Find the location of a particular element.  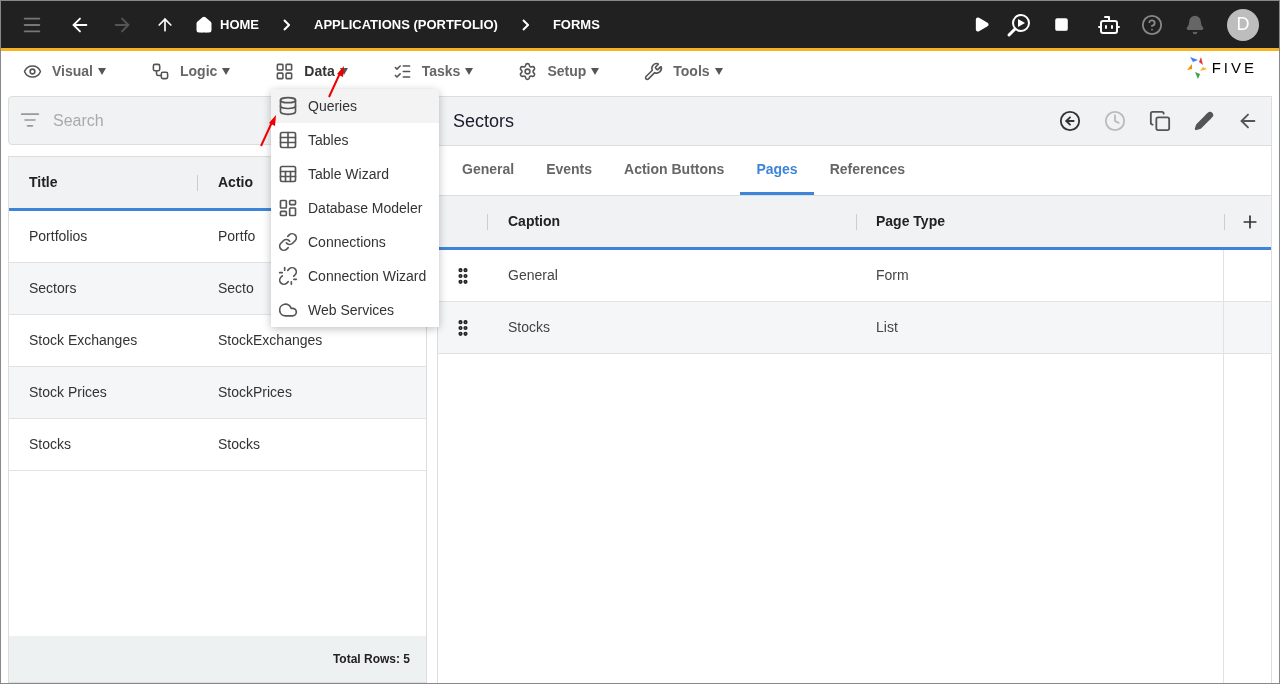

logo-text: FIVE is located at coordinates (1234, 67).